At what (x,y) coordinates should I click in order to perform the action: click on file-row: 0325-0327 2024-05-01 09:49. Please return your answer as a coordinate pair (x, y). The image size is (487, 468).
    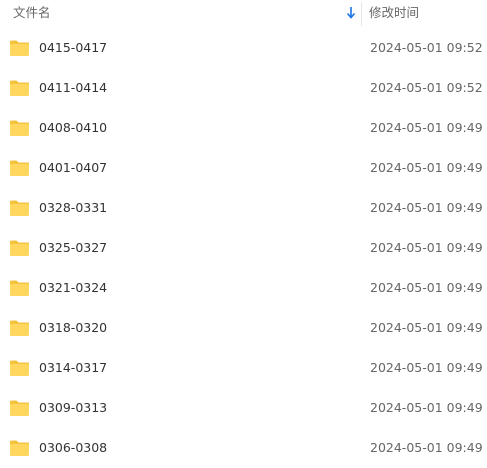
    Looking at the image, I should click on (243, 248).